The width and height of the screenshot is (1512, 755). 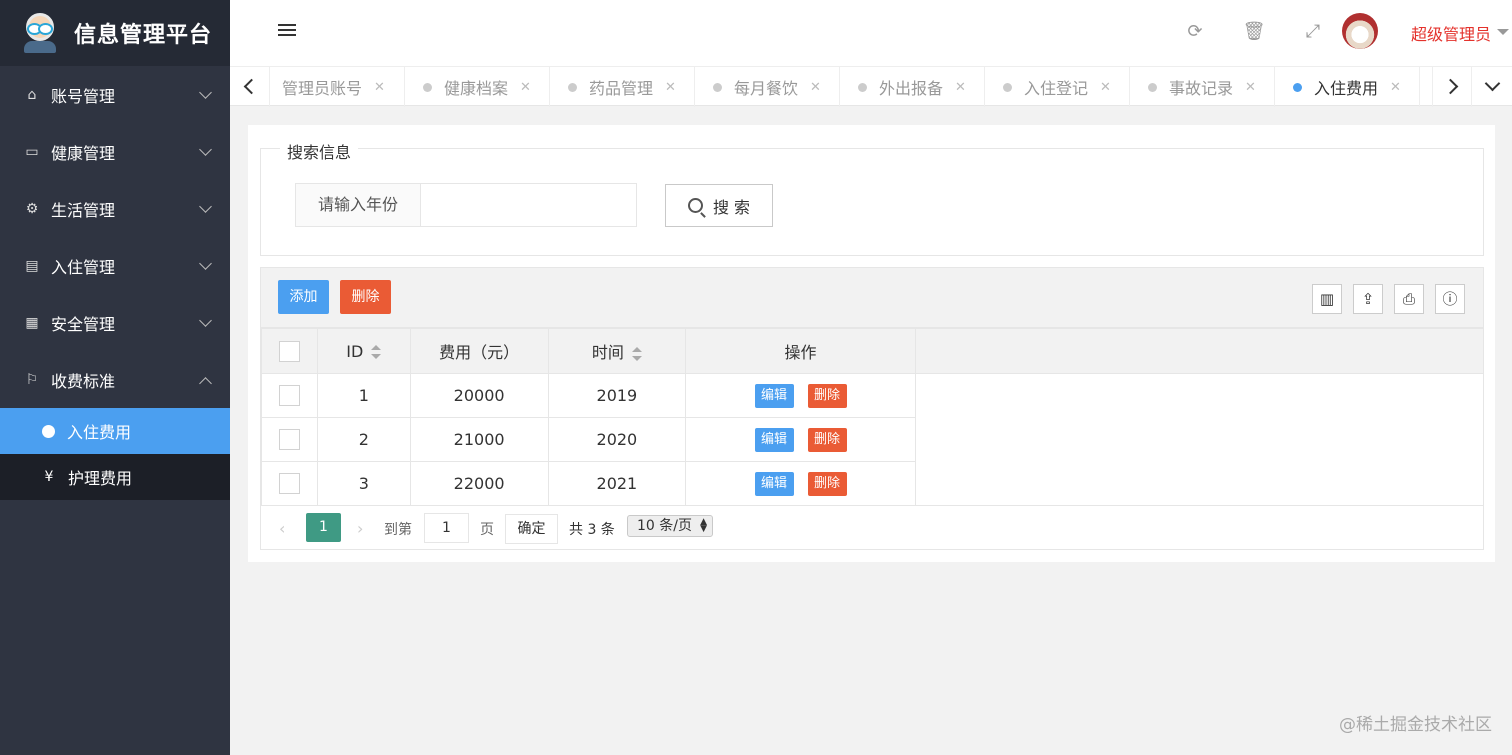 I want to click on sidebar-item-safety: ▦ 安全管理, so click(x=115, y=322).